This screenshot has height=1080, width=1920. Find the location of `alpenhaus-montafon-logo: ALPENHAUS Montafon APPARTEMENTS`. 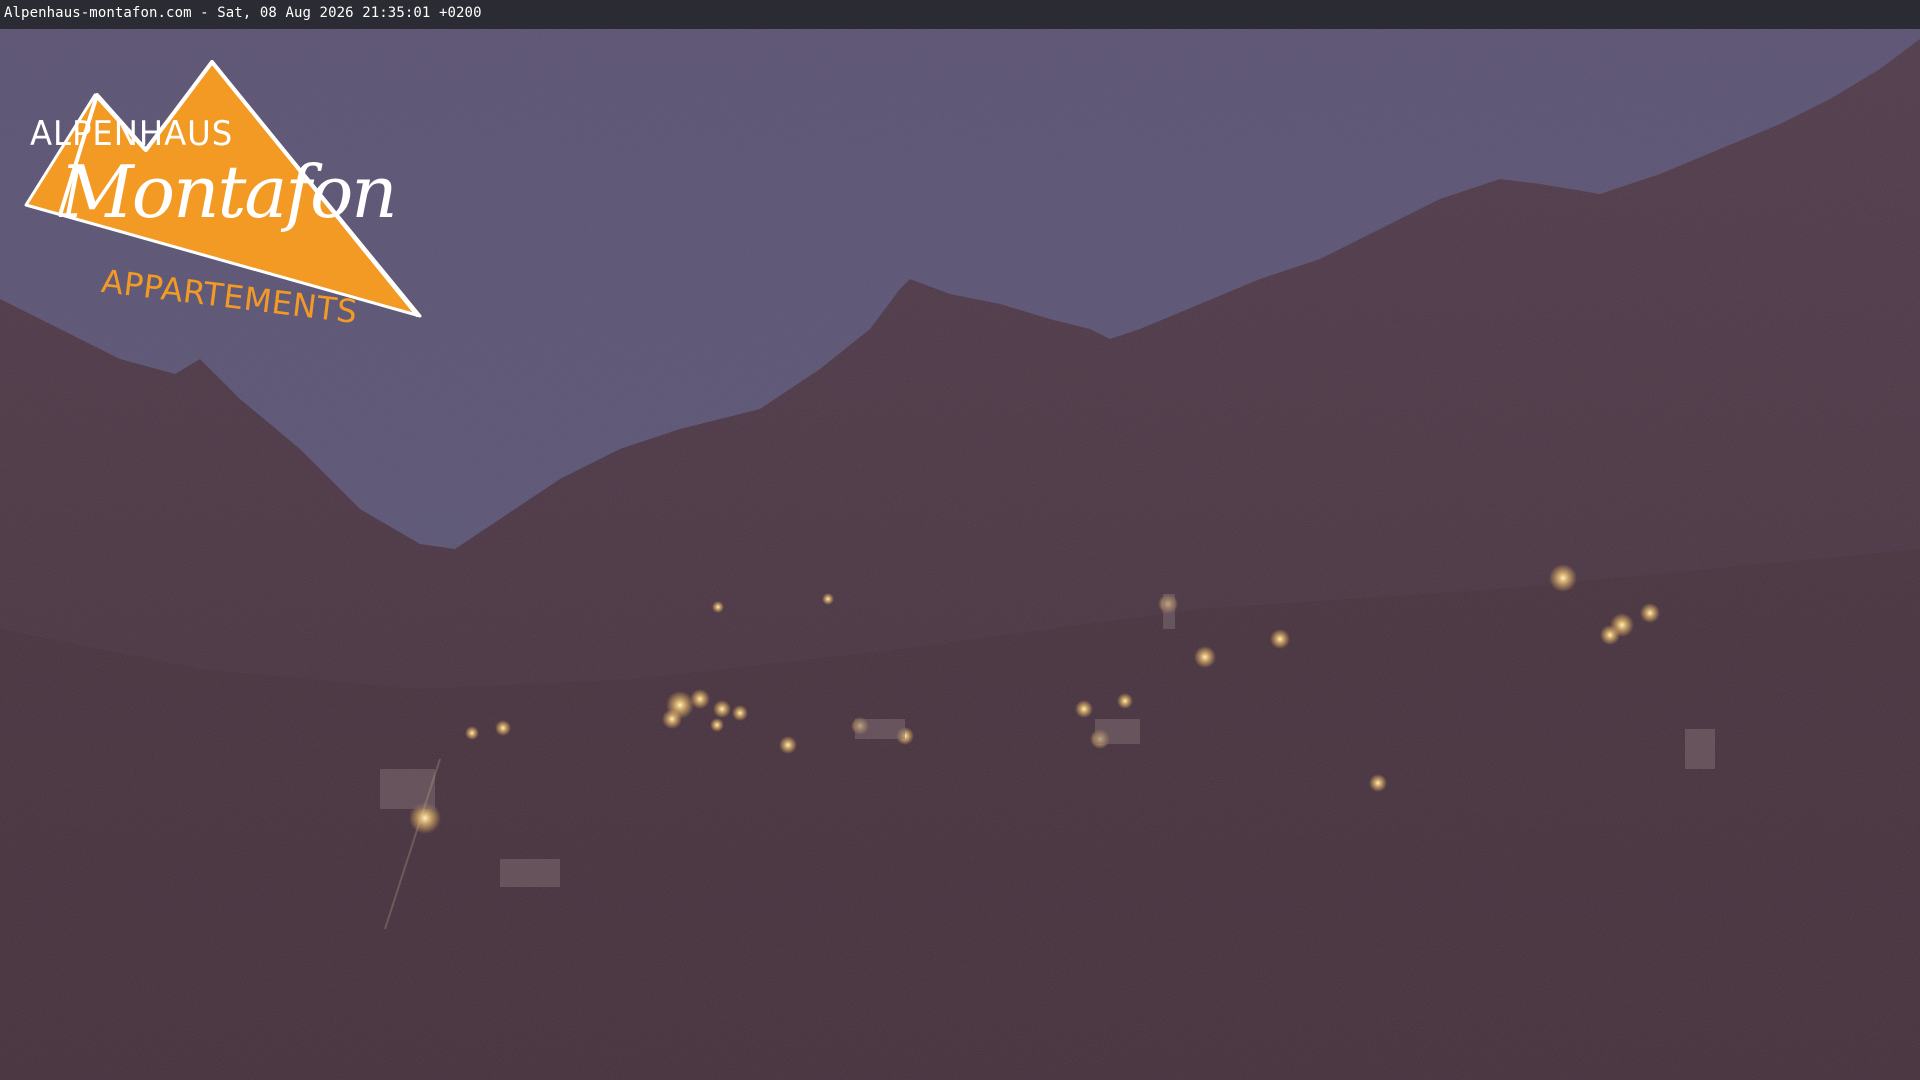

alpenhaus-montafon-logo: ALPENHAUS Montafon APPARTEMENTS is located at coordinates (215, 175).